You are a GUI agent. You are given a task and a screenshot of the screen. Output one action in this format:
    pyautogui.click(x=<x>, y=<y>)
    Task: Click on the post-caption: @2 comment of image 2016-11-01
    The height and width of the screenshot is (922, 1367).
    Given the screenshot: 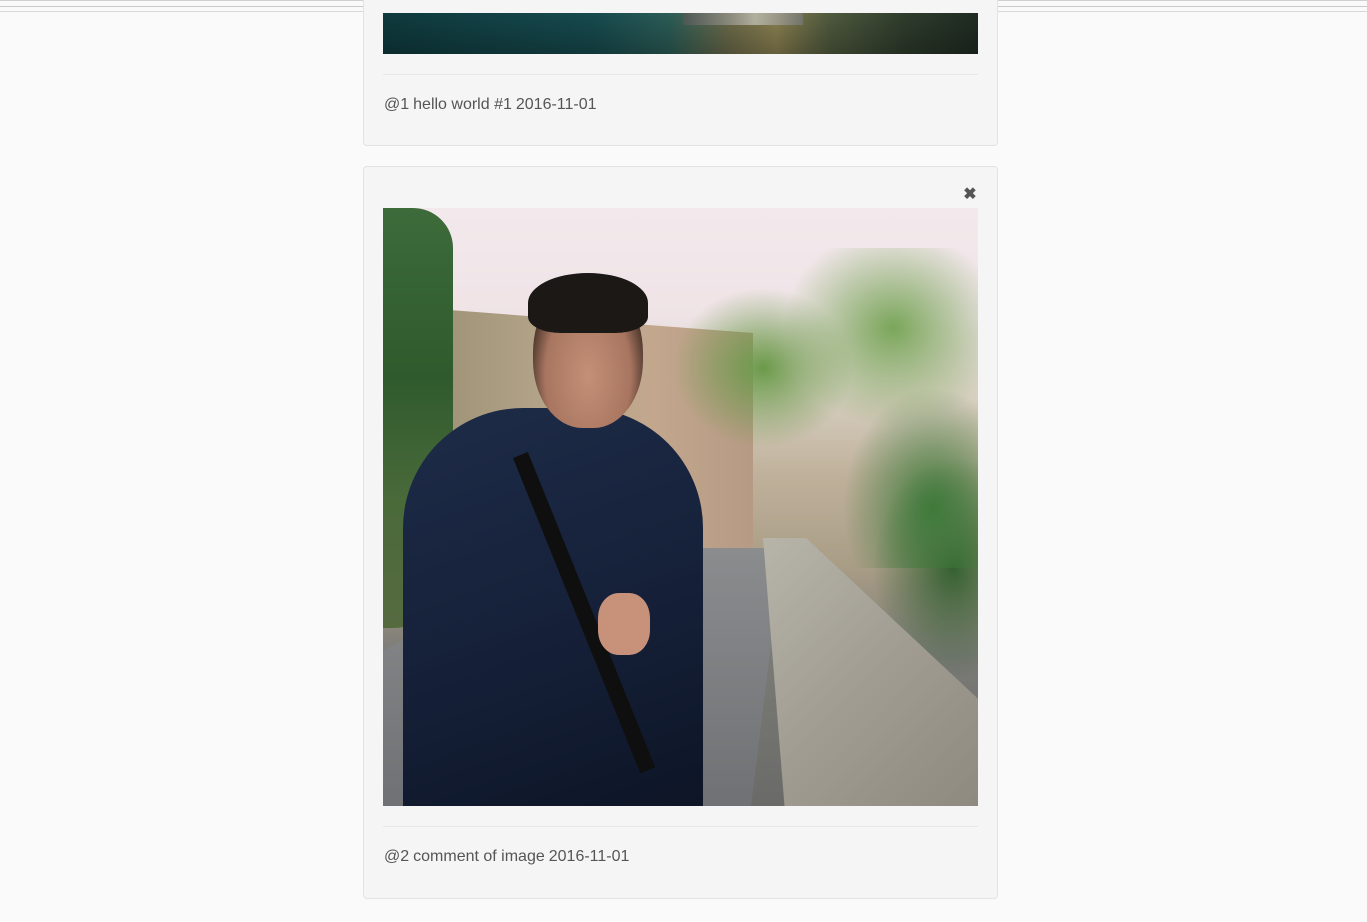 What is the action you would take?
    pyautogui.click(x=506, y=857)
    